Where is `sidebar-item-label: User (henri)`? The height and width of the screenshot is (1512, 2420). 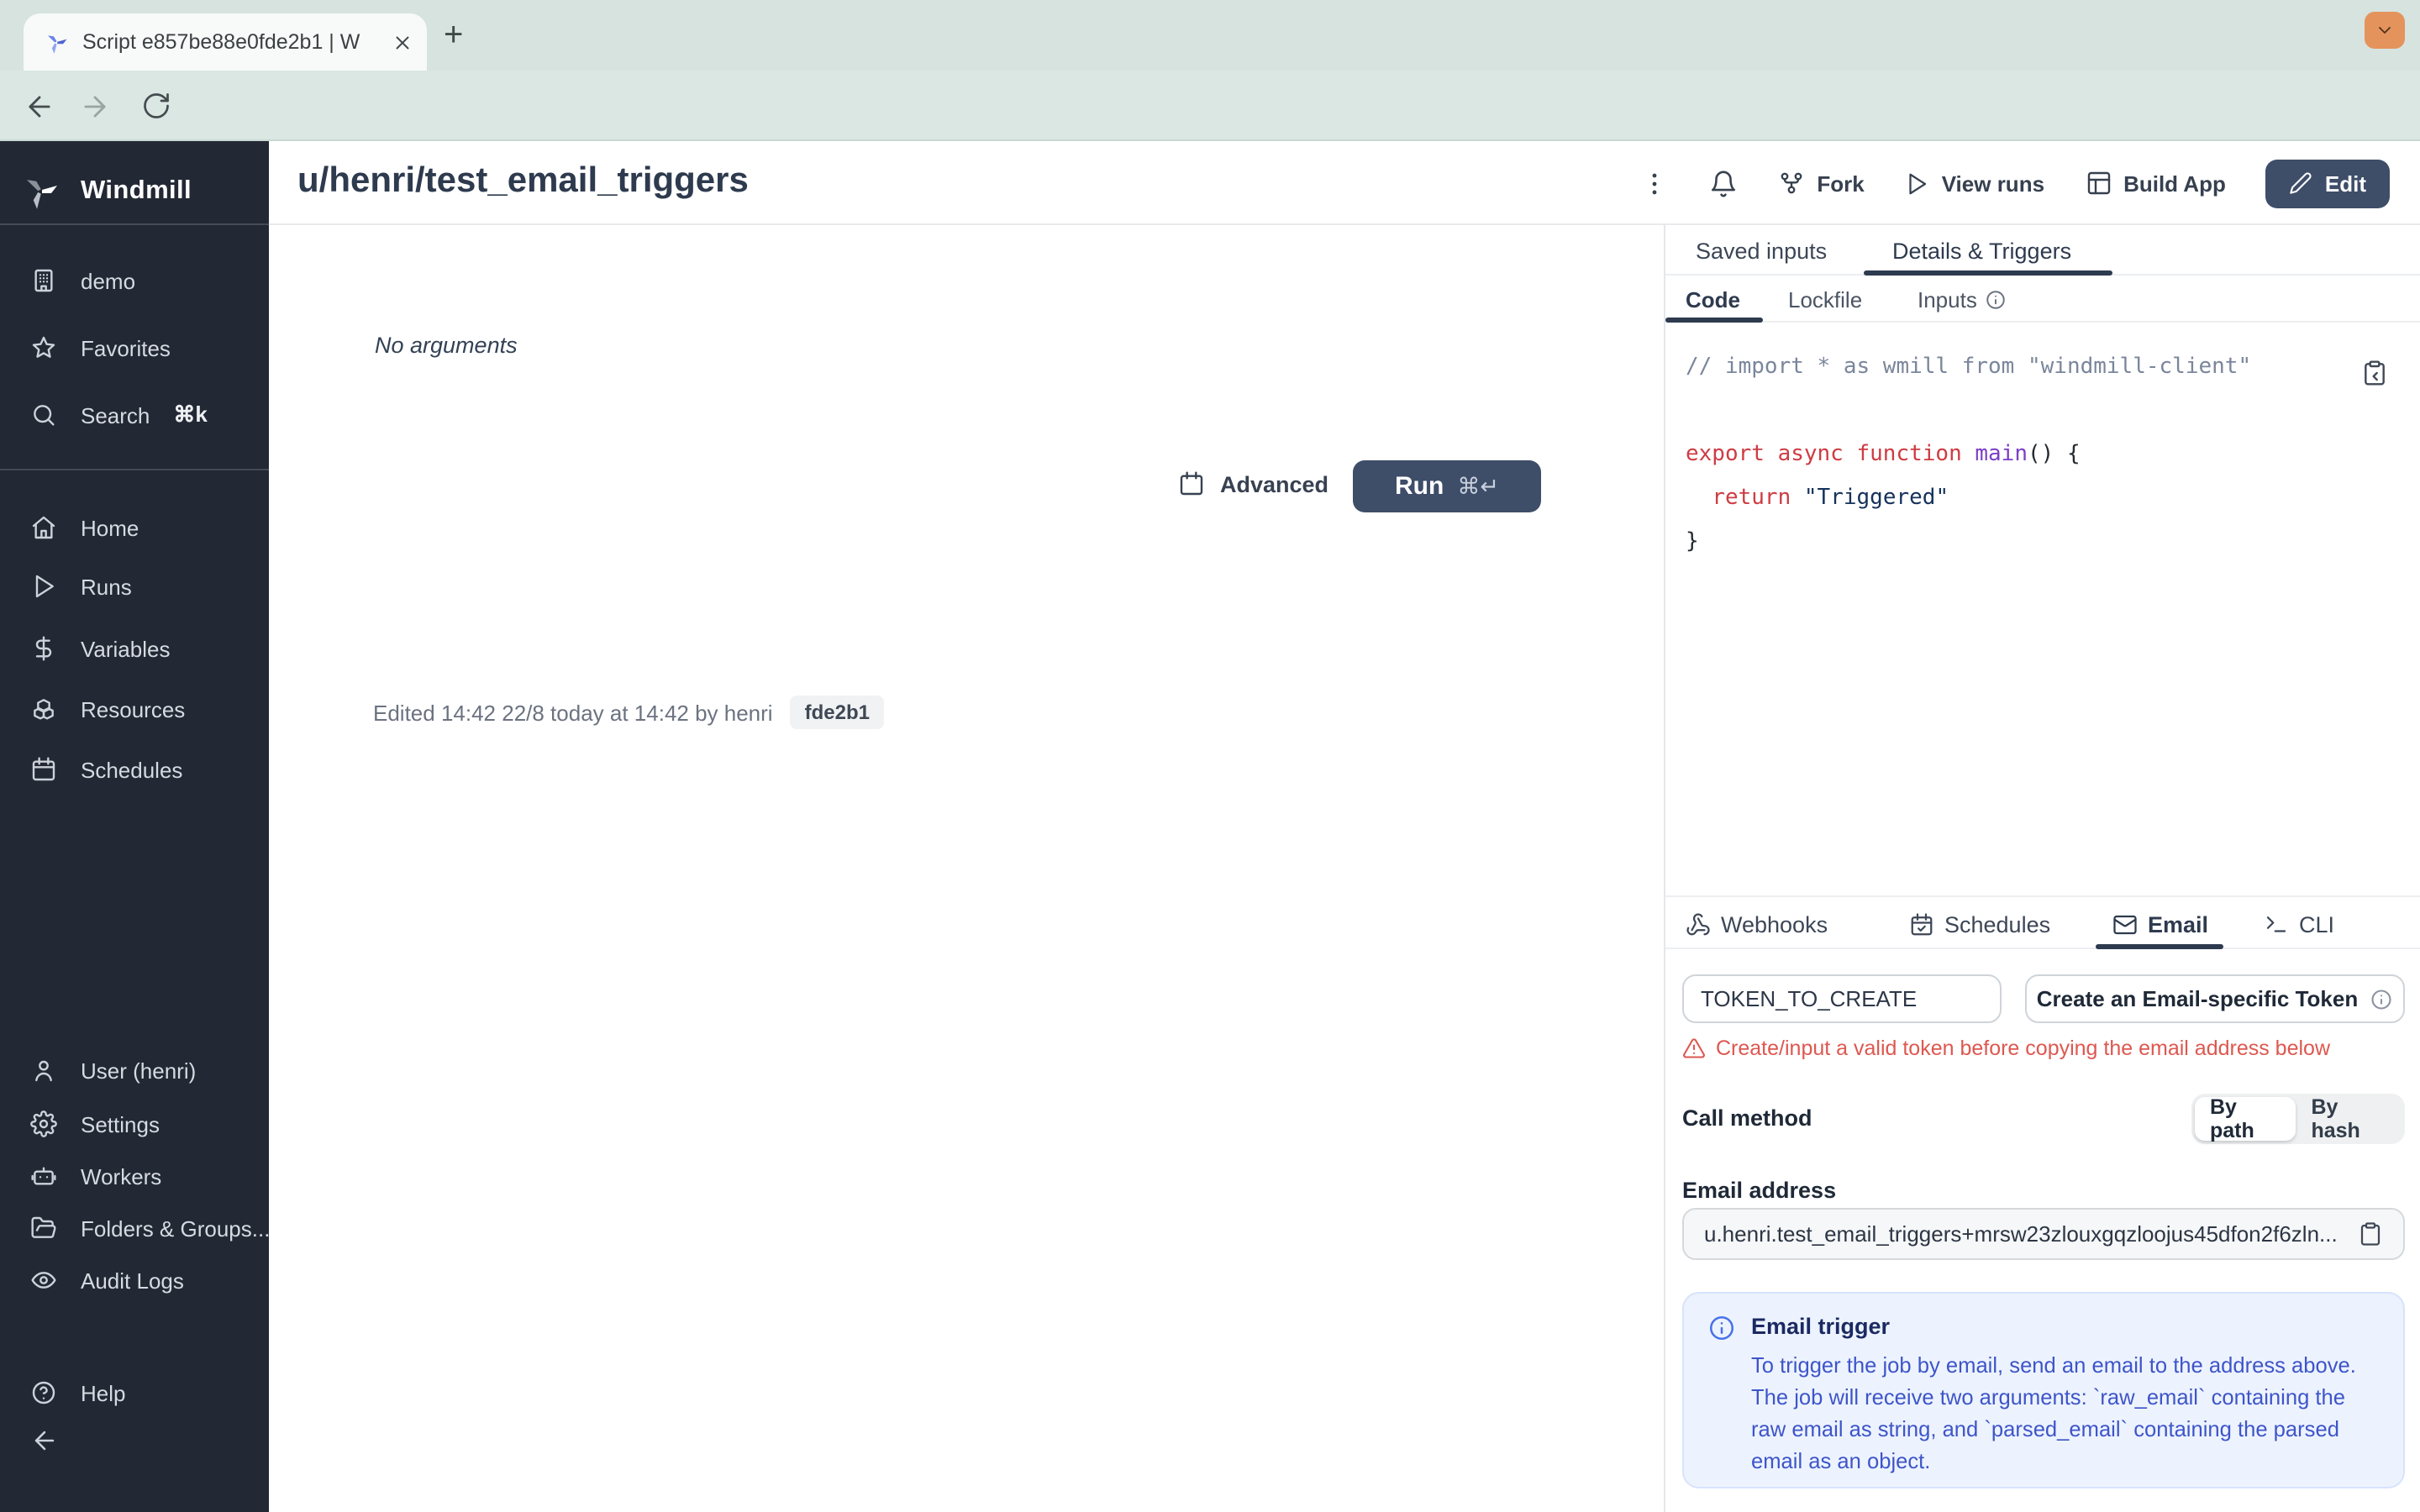
sidebar-item-label: User (henri) is located at coordinates (139, 1070).